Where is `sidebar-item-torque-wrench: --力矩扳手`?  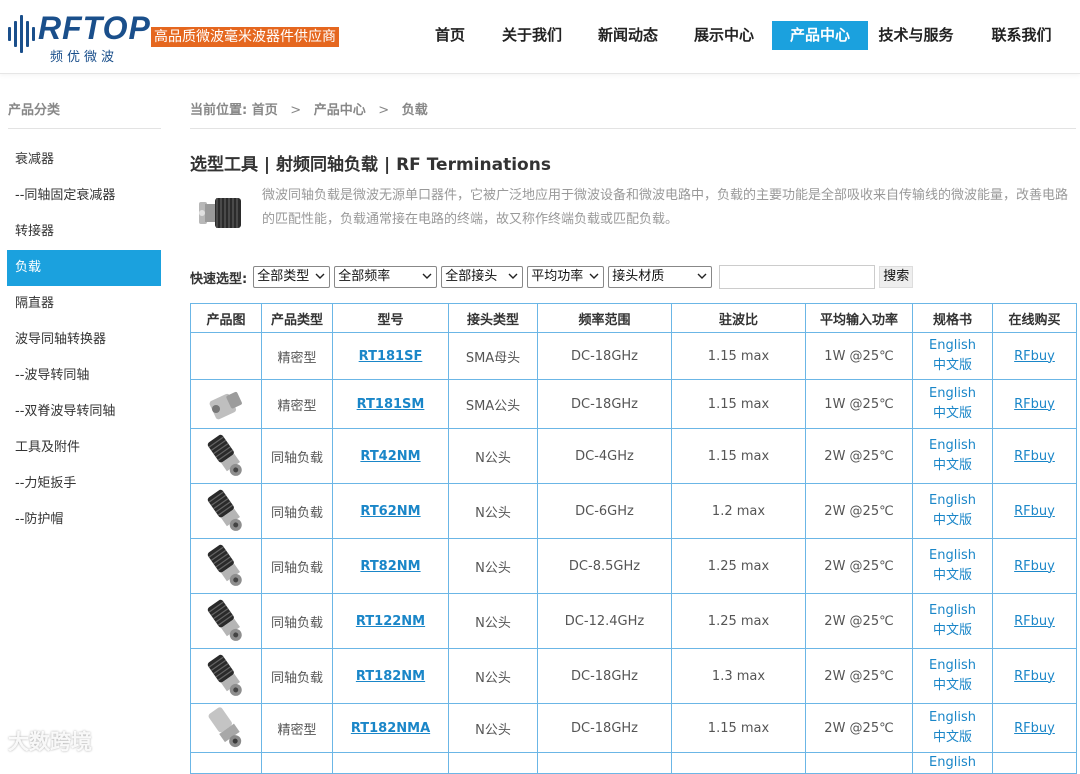 sidebar-item-torque-wrench: --力矩扳手 is located at coordinates (84, 484).